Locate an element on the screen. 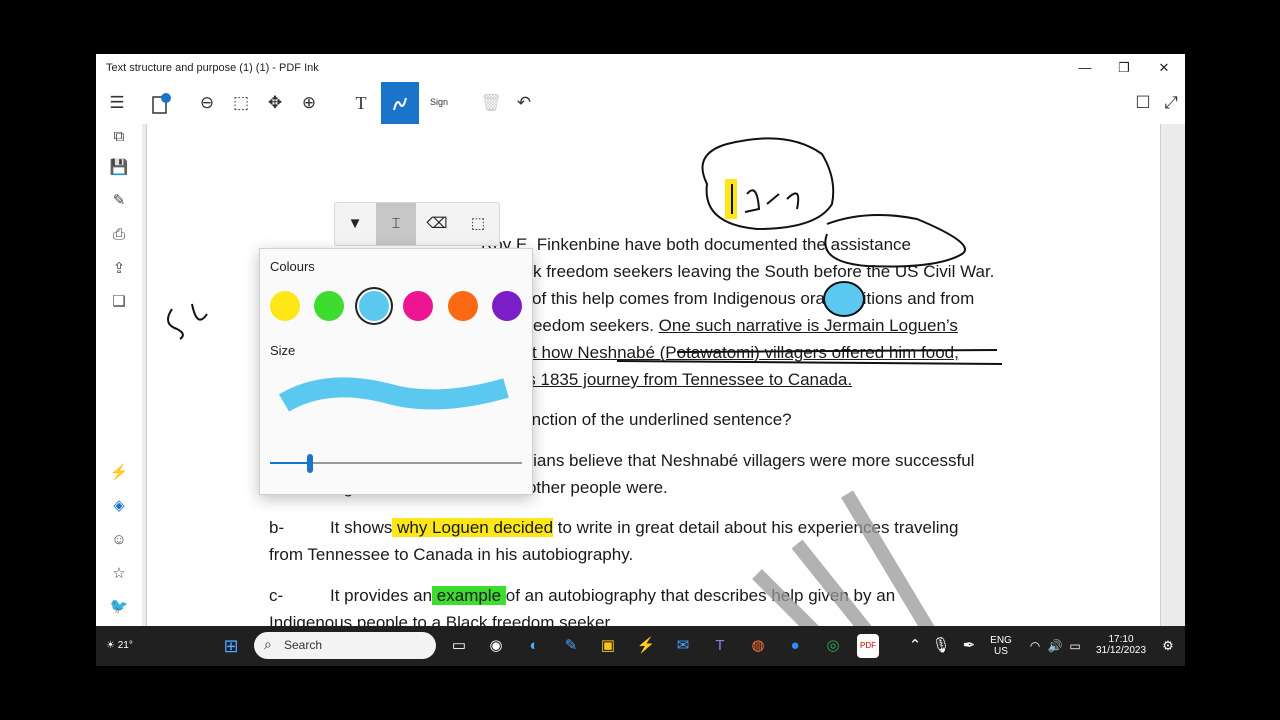  search-icon: ⌕ is located at coordinates (268, 644).